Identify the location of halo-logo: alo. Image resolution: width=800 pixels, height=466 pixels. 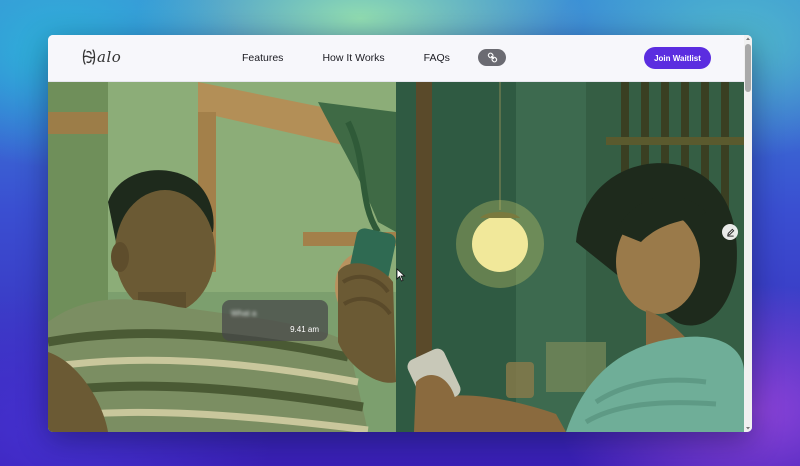
(101, 57).